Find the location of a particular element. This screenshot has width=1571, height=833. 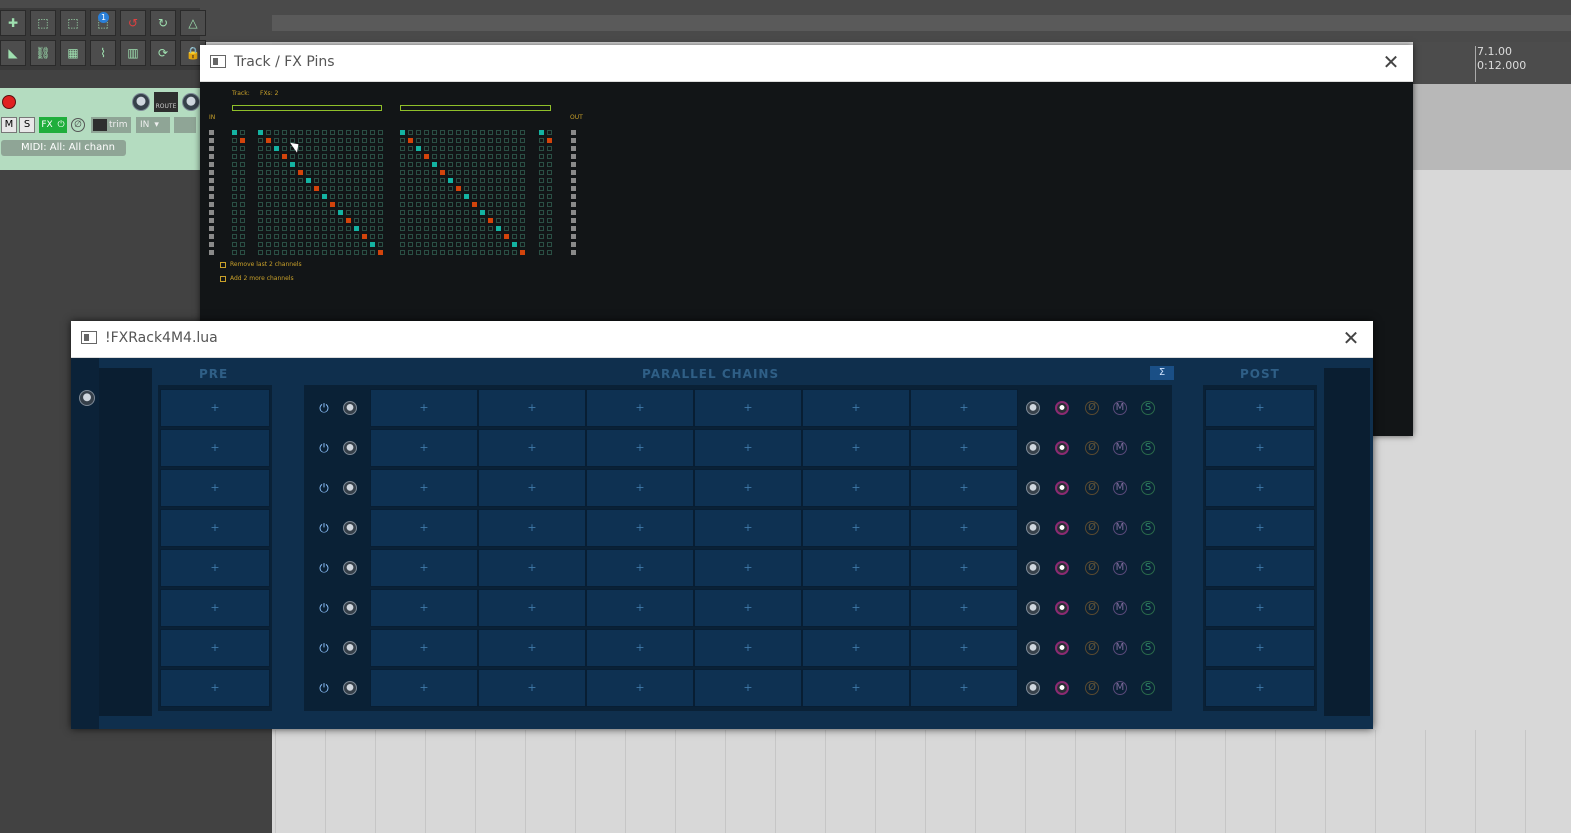

close-icon: ✕ is located at coordinates (1391, 62).